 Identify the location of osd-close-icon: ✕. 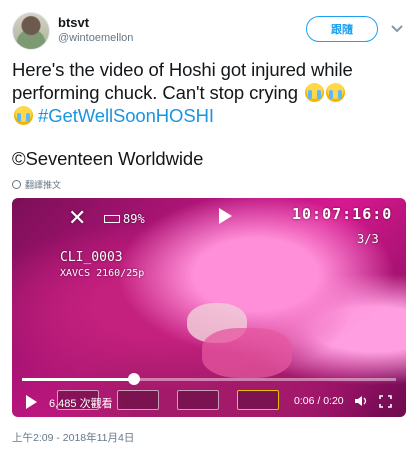
(77, 218).